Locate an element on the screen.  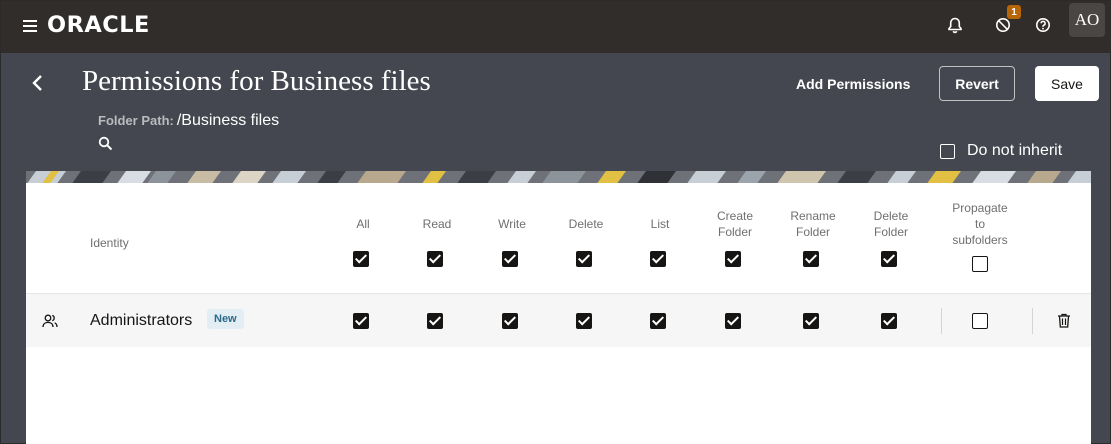
notification-count-badge: 1 is located at coordinates (1014, 12).